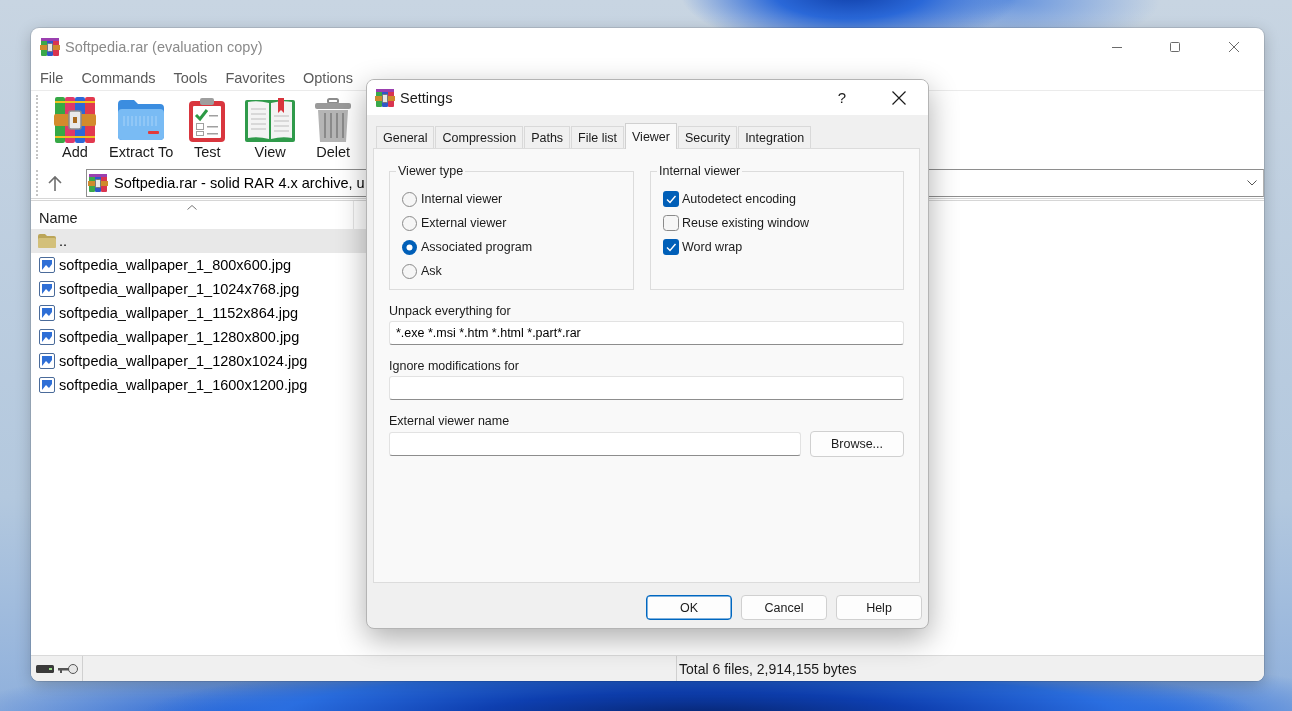 Image resolution: width=1292 pixels, height=711 pixels. What do you see at coordinates (700, 171) in the screenshot?
I see `group-label: Internal viewer` at bounding box center [700, 171].